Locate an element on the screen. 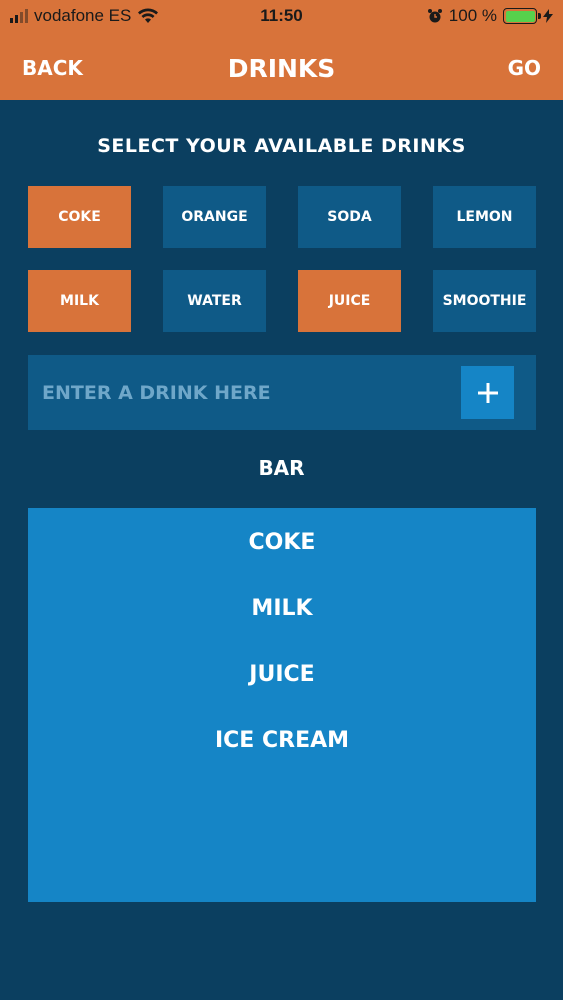 Image resolution: width=563 pixels, height=1000 pixels. drink-chip-milk: MILK is located at coordinates (79, 301).